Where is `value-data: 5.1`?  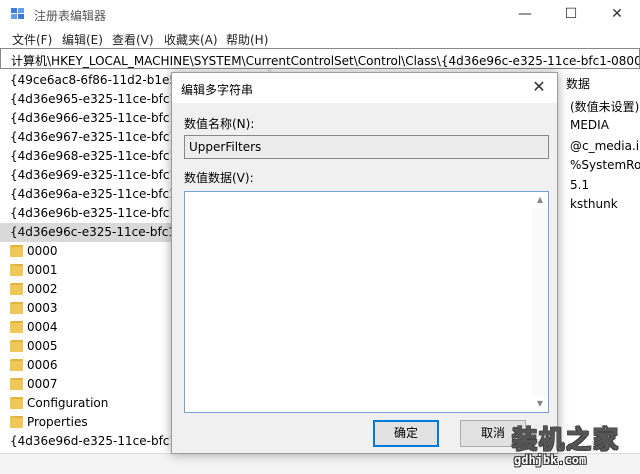 value-data: 5.1 is located at coordinates (579, 185).